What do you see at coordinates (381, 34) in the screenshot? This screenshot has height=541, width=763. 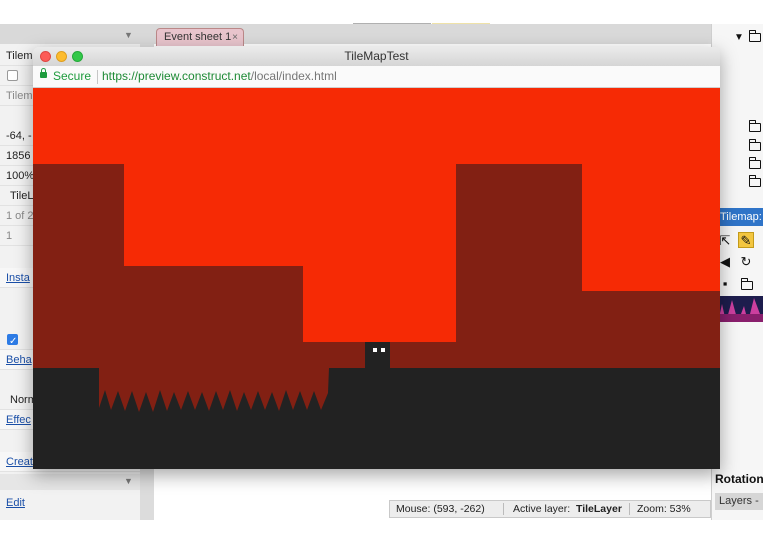 I see `editor-tabbar` at bounding box center [381, 34].